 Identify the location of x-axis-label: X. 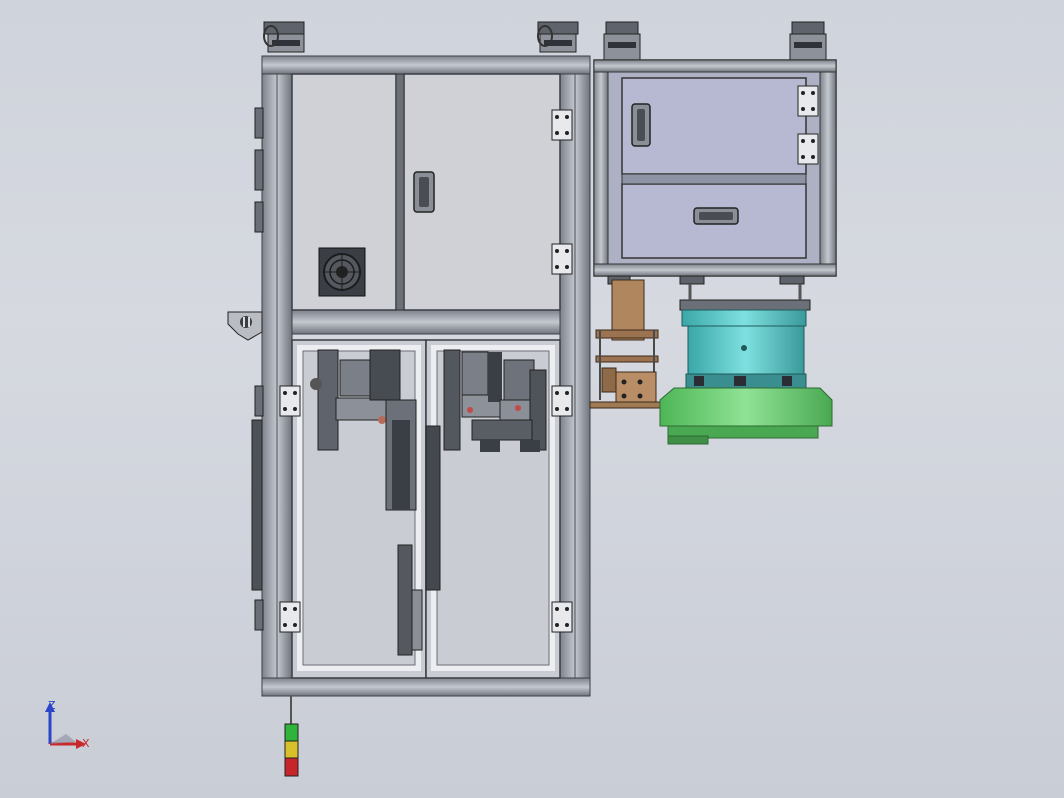
(86, 743).